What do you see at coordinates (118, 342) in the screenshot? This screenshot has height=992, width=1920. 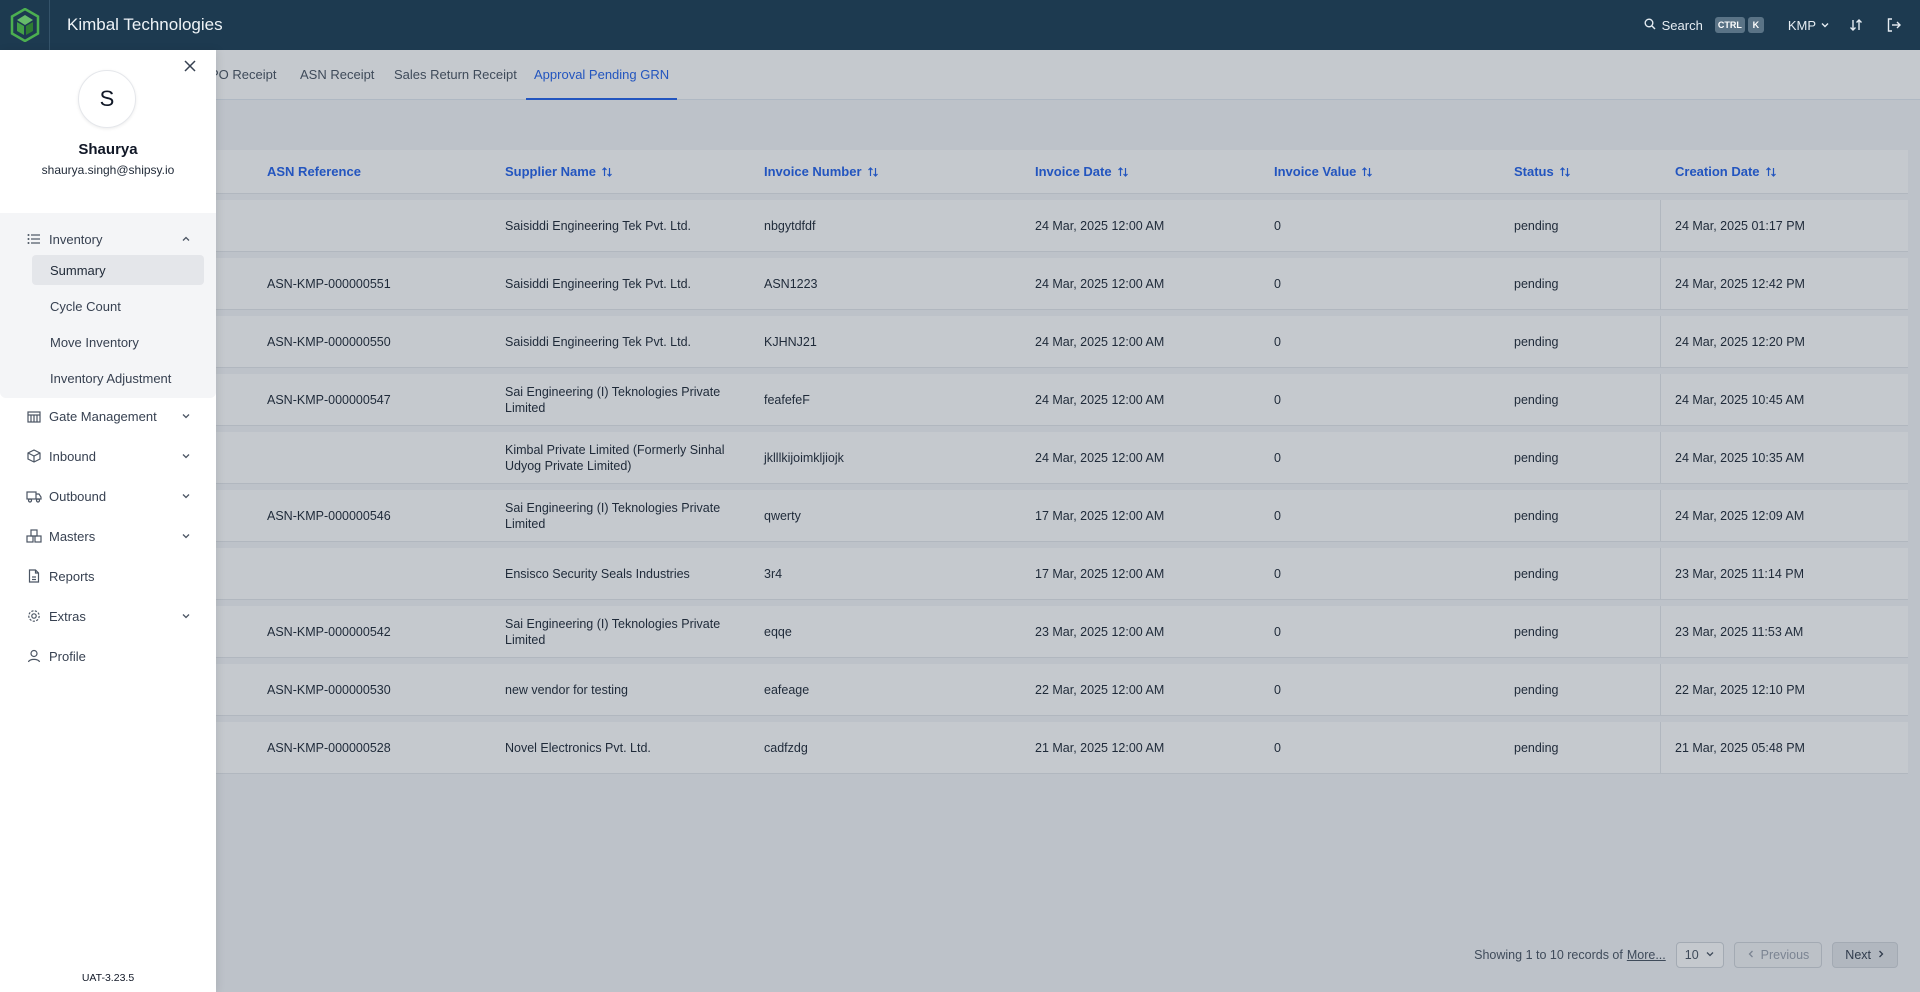 I see `sub-item-move-inventory: Move Inventory` at bounding box center [118, 342].